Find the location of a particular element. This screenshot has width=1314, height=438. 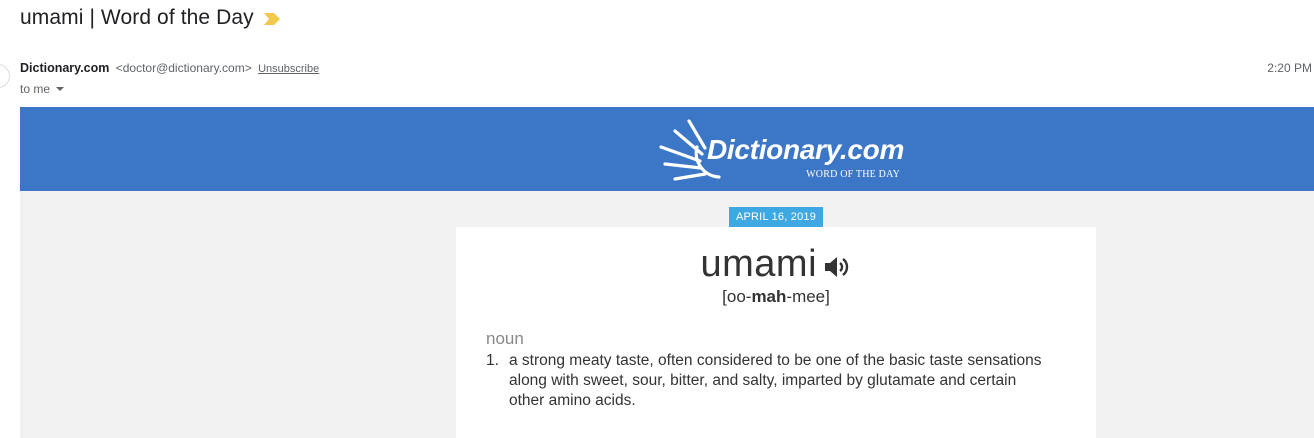

part-of-speech: noun is located at coordinates (505, 338).